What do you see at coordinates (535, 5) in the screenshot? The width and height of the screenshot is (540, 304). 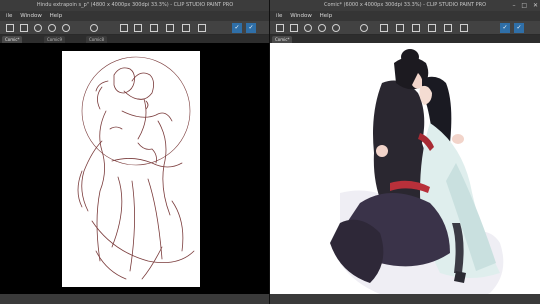 I see `close-icon: ✕` at bounding box center [535, 5].